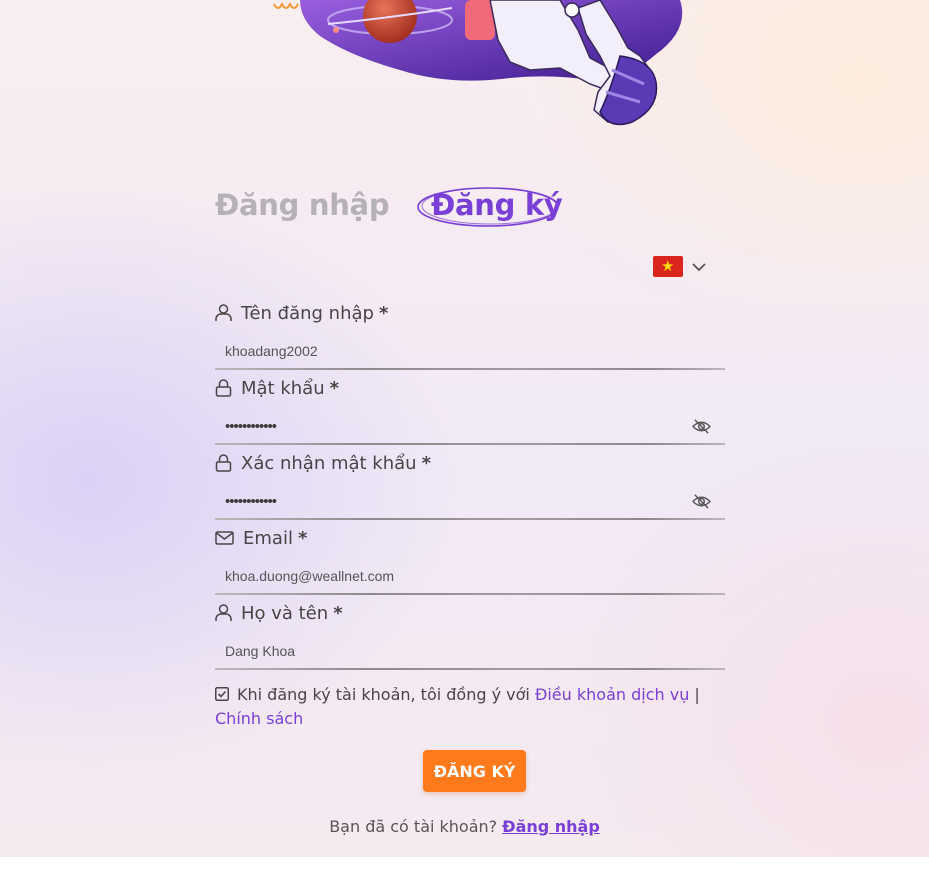  What do you see at coordinates (413, 826) in the screenshot?
I see `login-prompt-text: Bạn đã có tài khoản?` at bounding box center [413, 826].